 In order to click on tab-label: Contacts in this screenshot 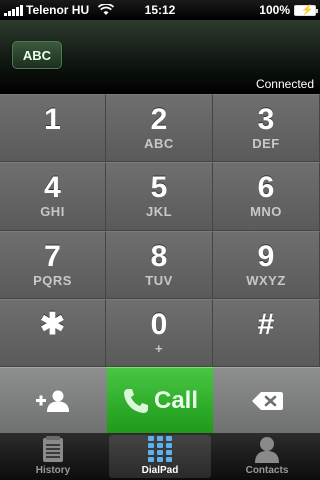, I will do `click(267, 470)`.